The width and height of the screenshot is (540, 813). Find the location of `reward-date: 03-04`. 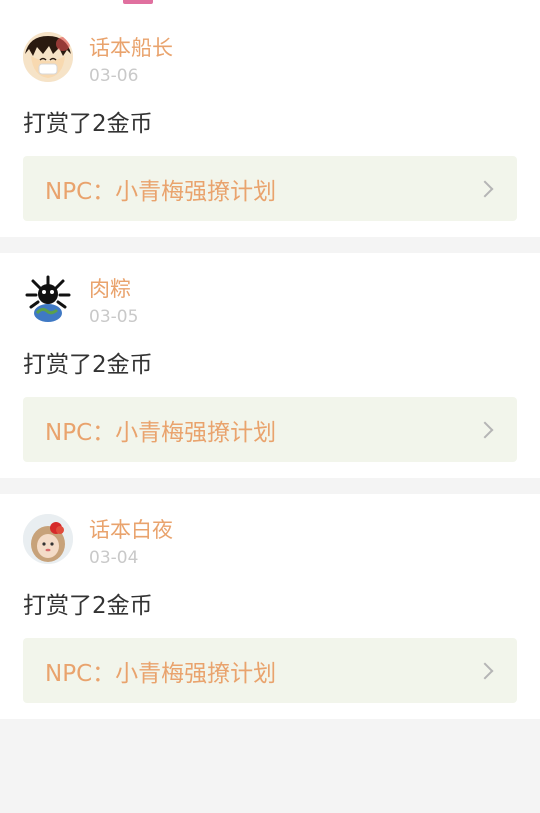

reward-date: 03-04 is located at coordinates (114, 558).